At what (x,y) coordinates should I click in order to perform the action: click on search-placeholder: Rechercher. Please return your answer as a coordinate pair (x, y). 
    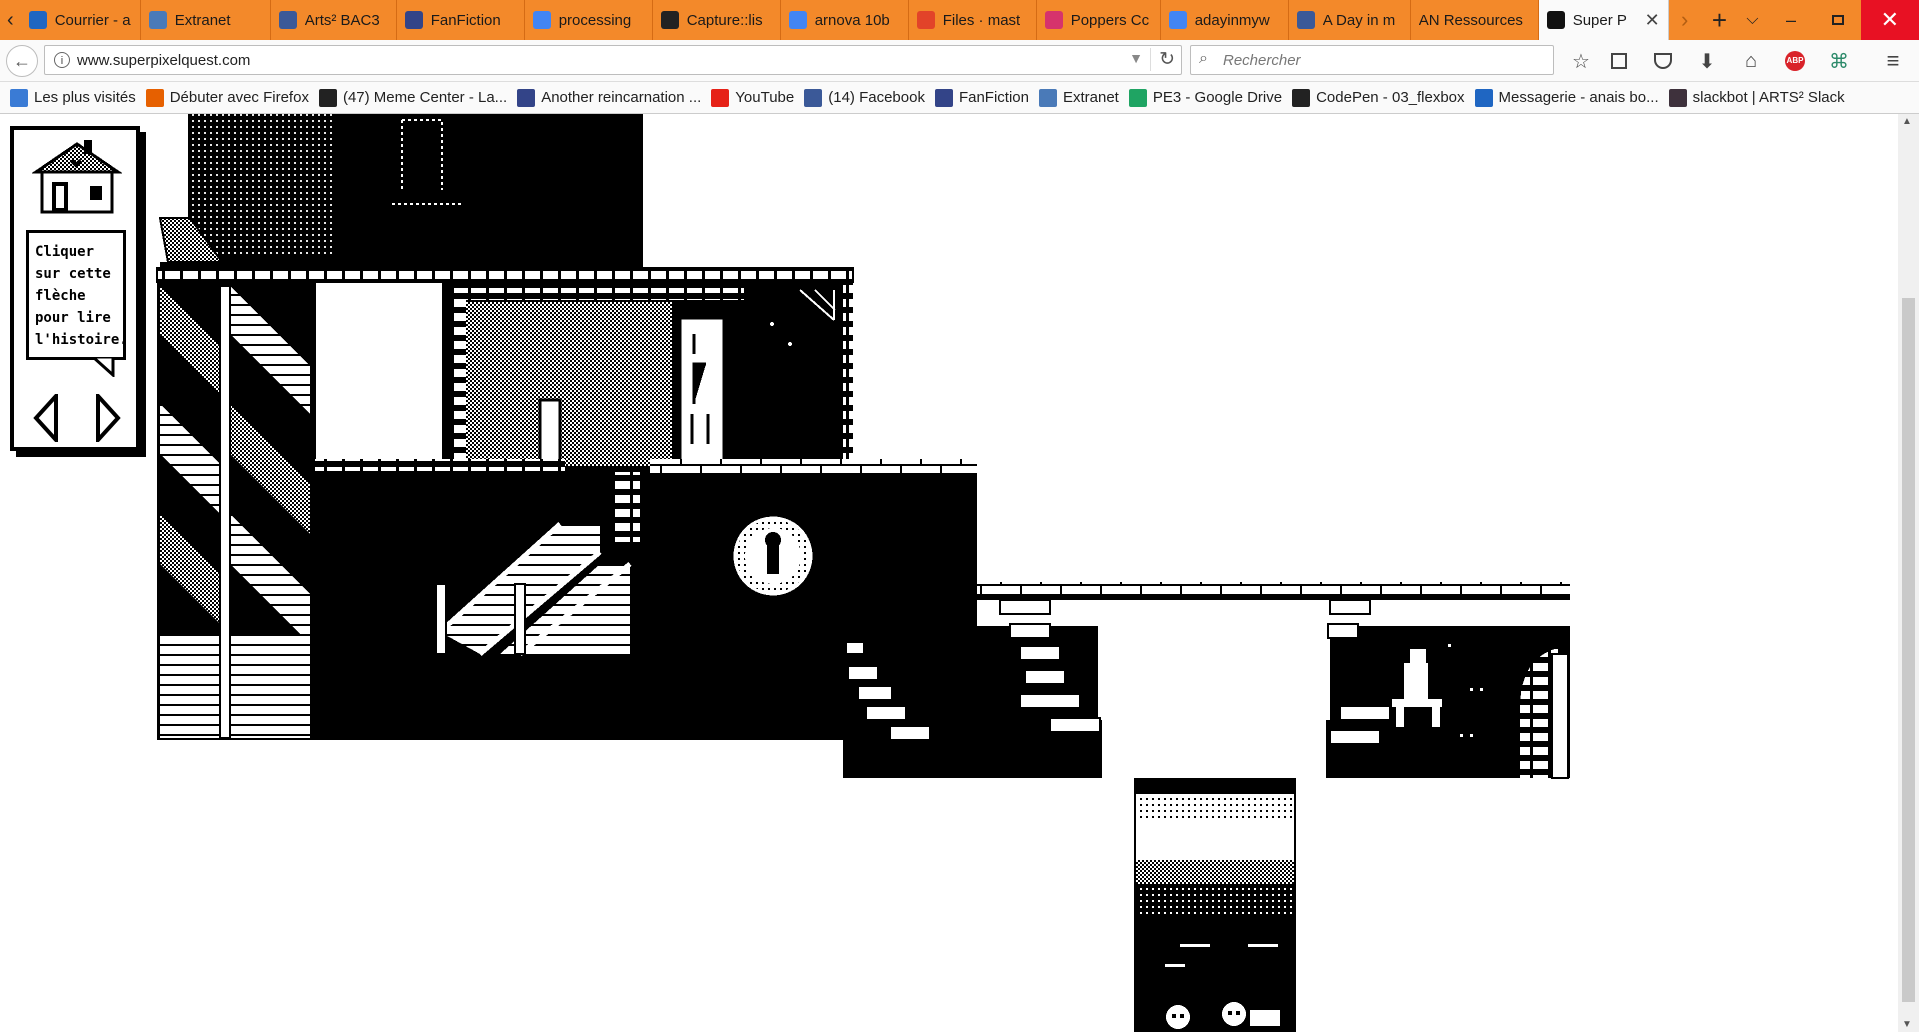
    Looking at the image, I should click on (1262, 60).